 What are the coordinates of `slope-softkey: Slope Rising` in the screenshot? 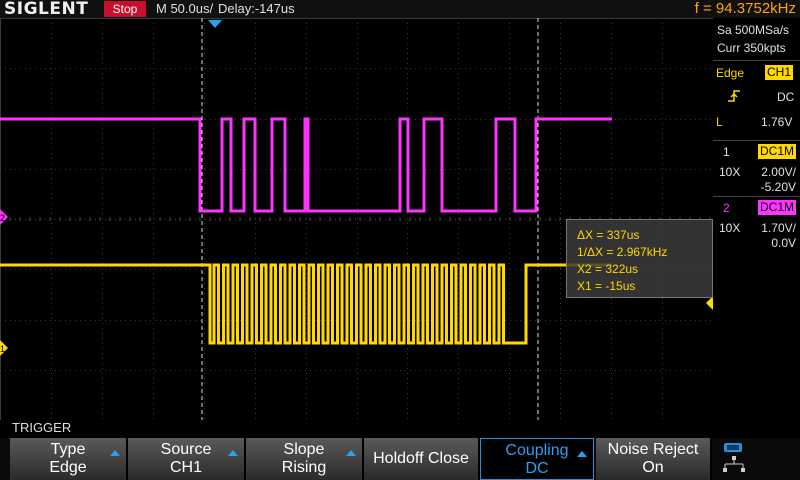 It's located at (305, 459).